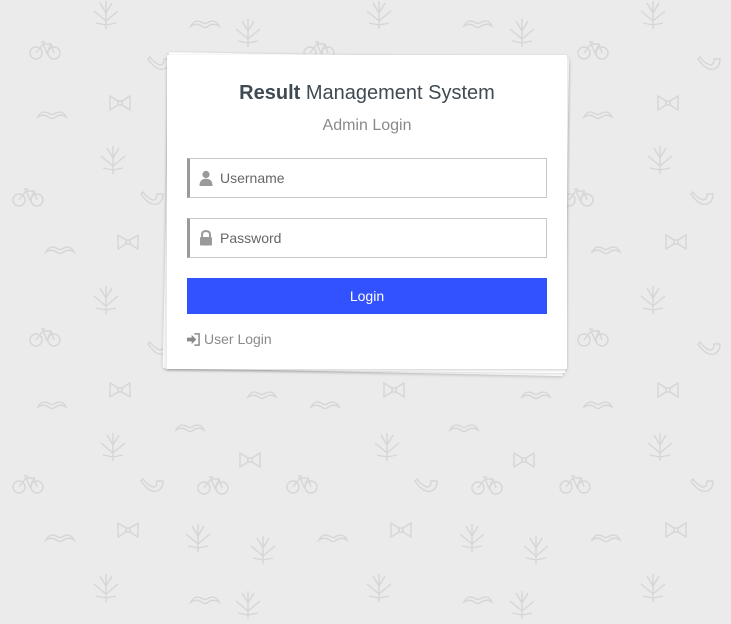 The image size is (731, 624). I want to click on password-field, so click(367, 238).